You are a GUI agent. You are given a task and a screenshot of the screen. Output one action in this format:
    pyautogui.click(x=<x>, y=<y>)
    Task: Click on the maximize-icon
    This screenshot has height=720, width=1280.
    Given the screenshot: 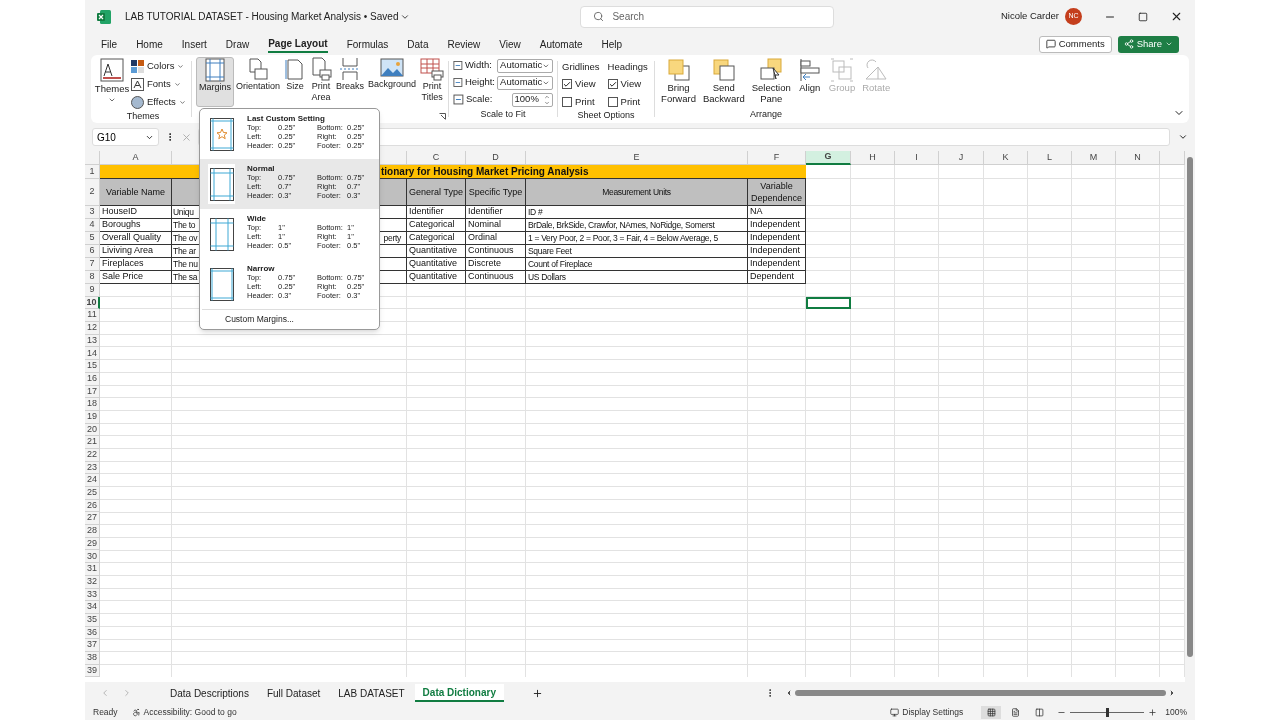 What is the action you would take?
    pyautogui.click(x=1143, y=16)
    